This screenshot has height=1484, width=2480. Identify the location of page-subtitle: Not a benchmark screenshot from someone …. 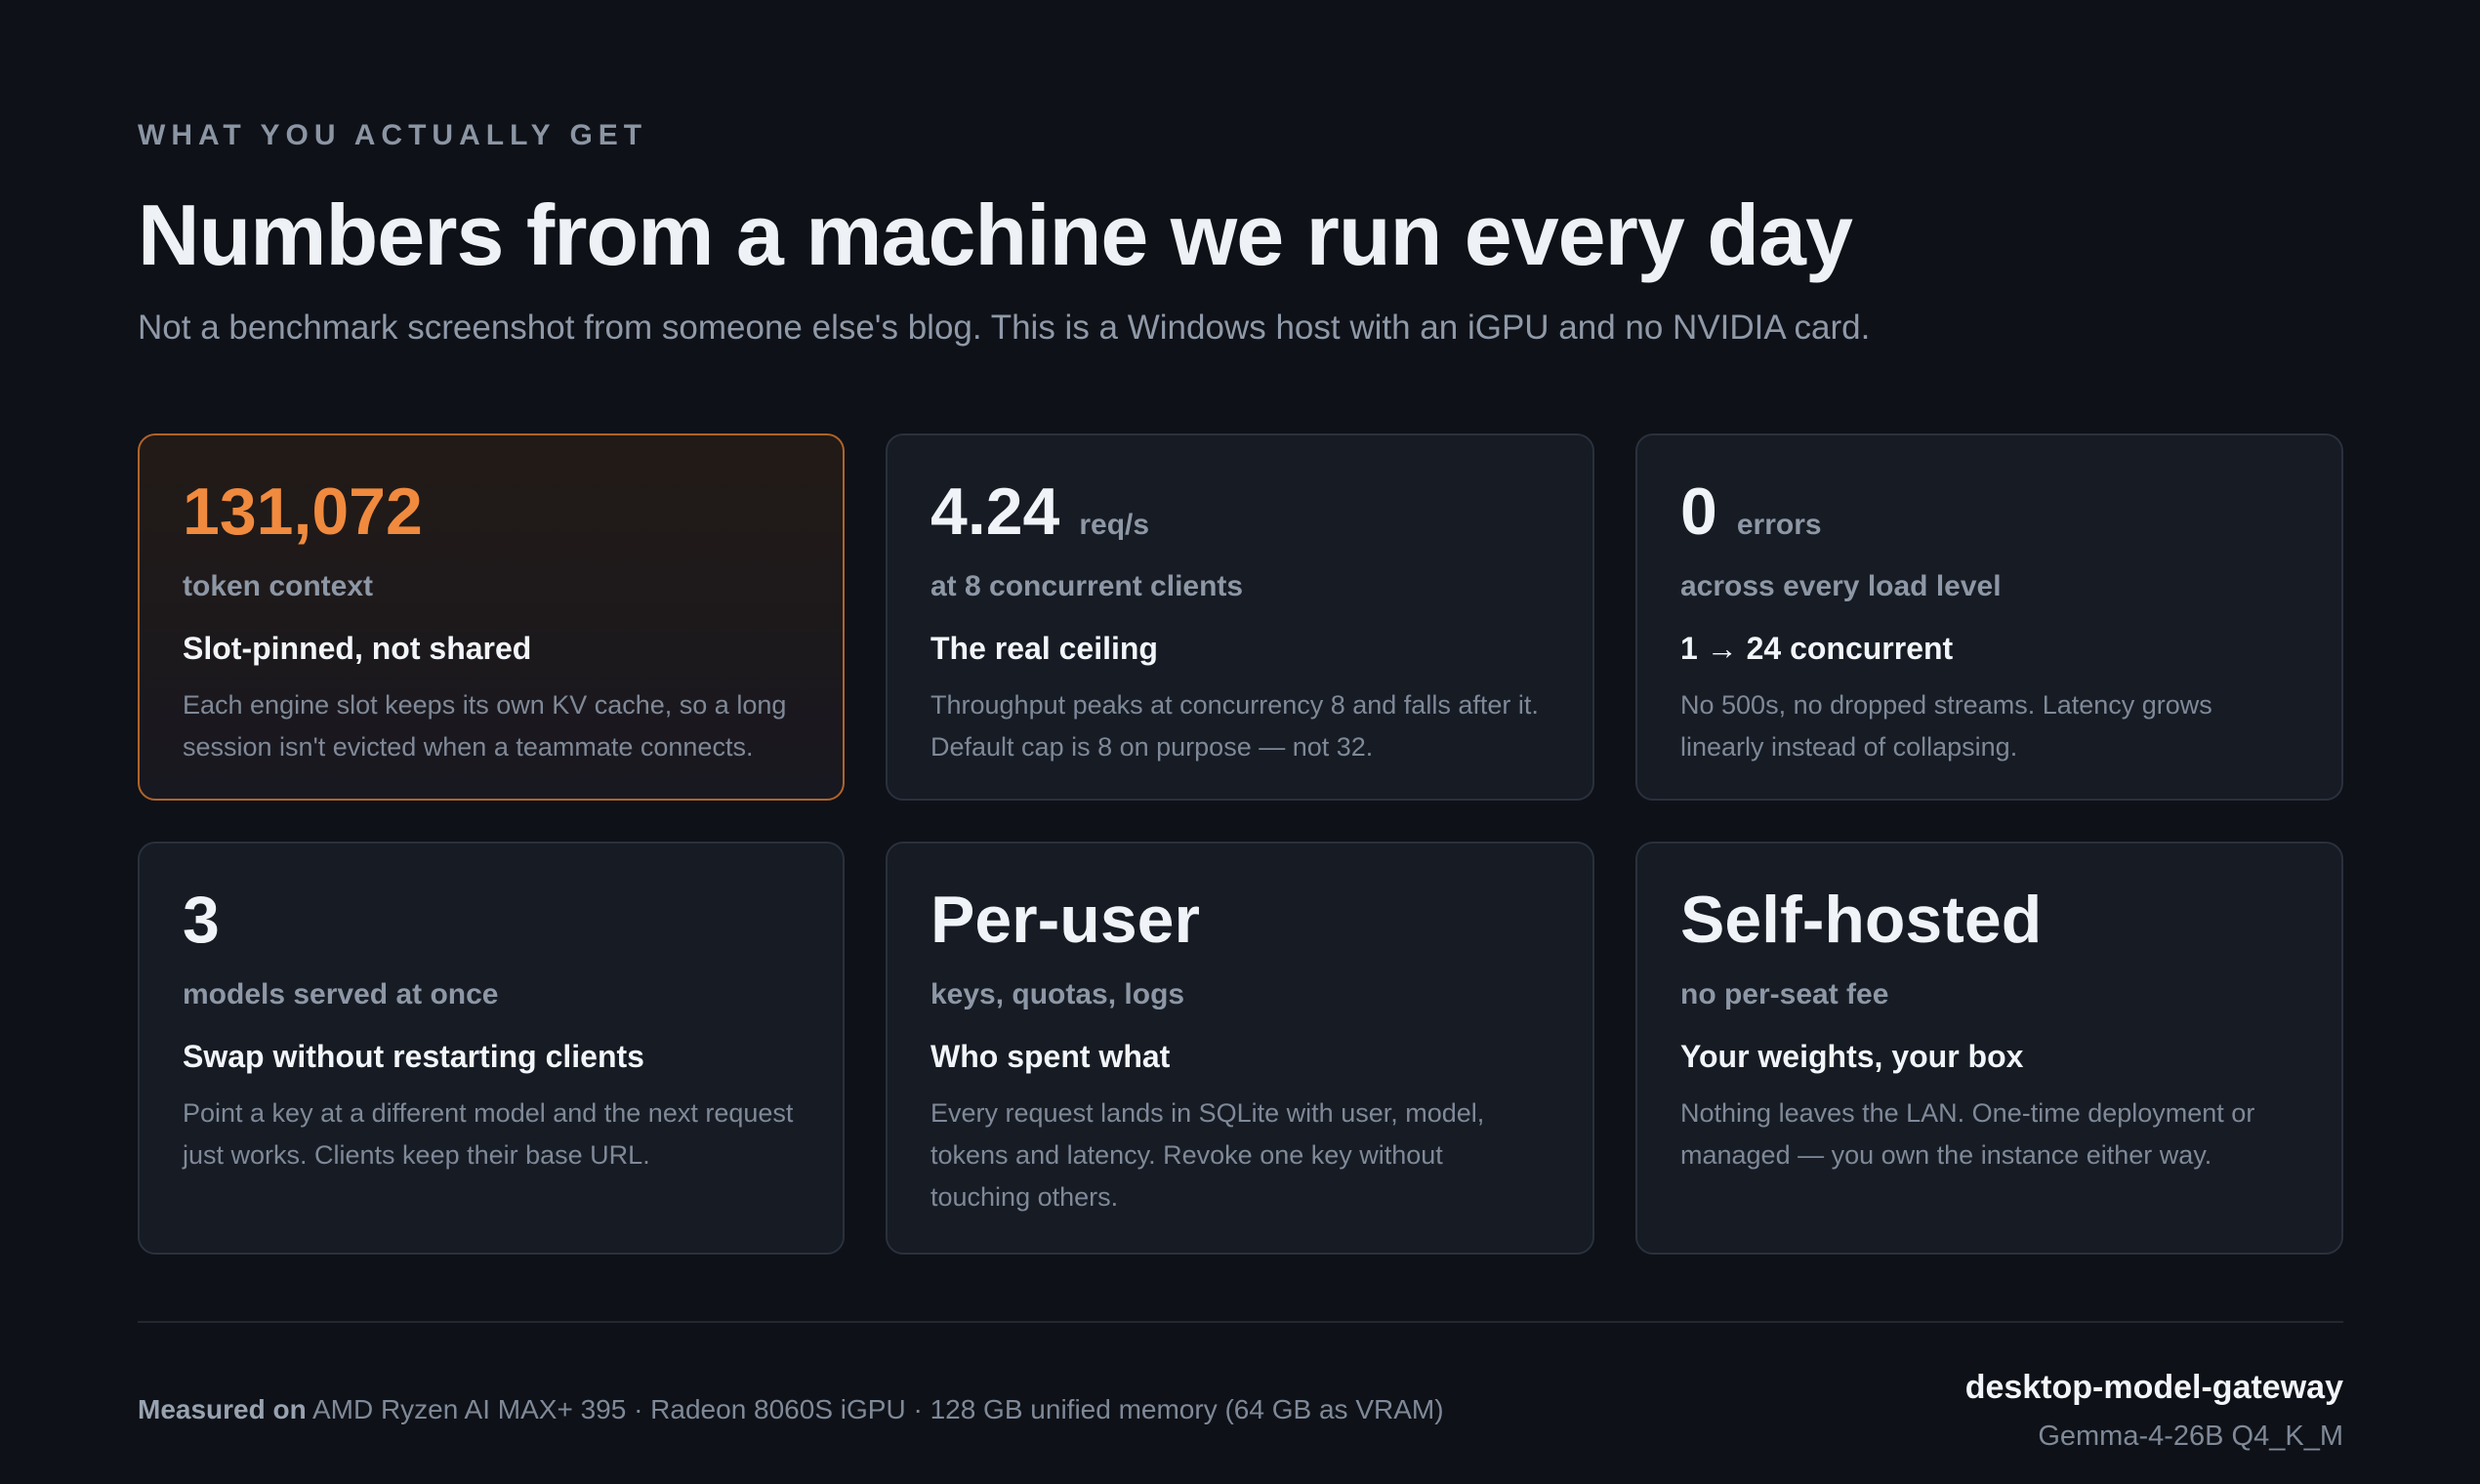
(1005, 328).